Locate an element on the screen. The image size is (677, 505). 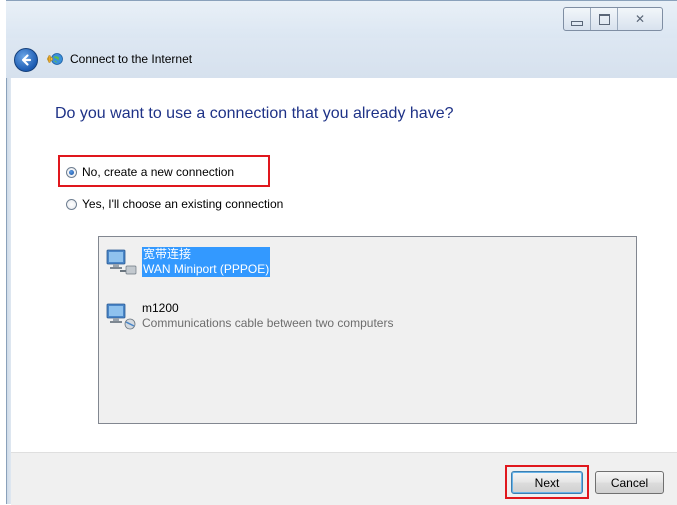
radio-button is located at coordinates (71, 204).